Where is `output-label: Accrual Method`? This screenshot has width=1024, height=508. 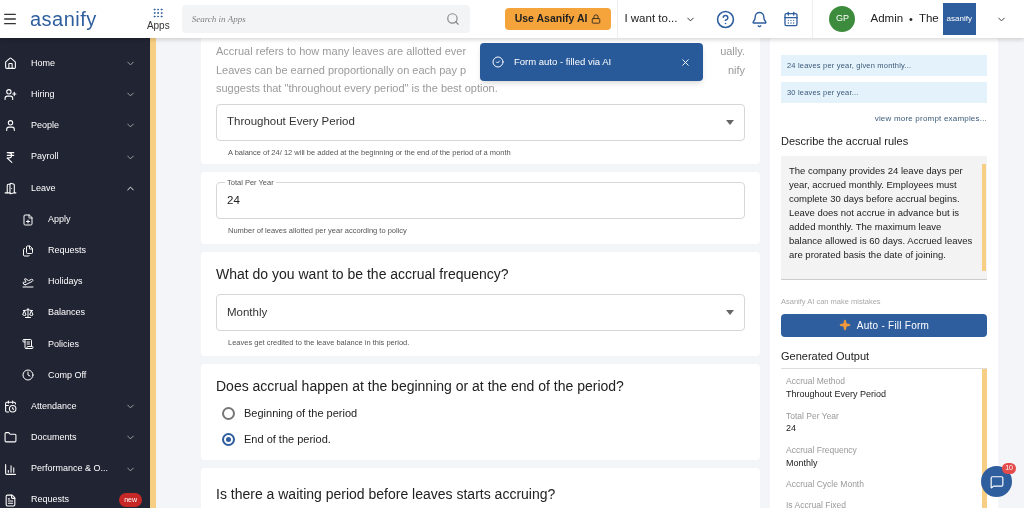 output-label: Accrual Method is located at coordinates (816, 381).